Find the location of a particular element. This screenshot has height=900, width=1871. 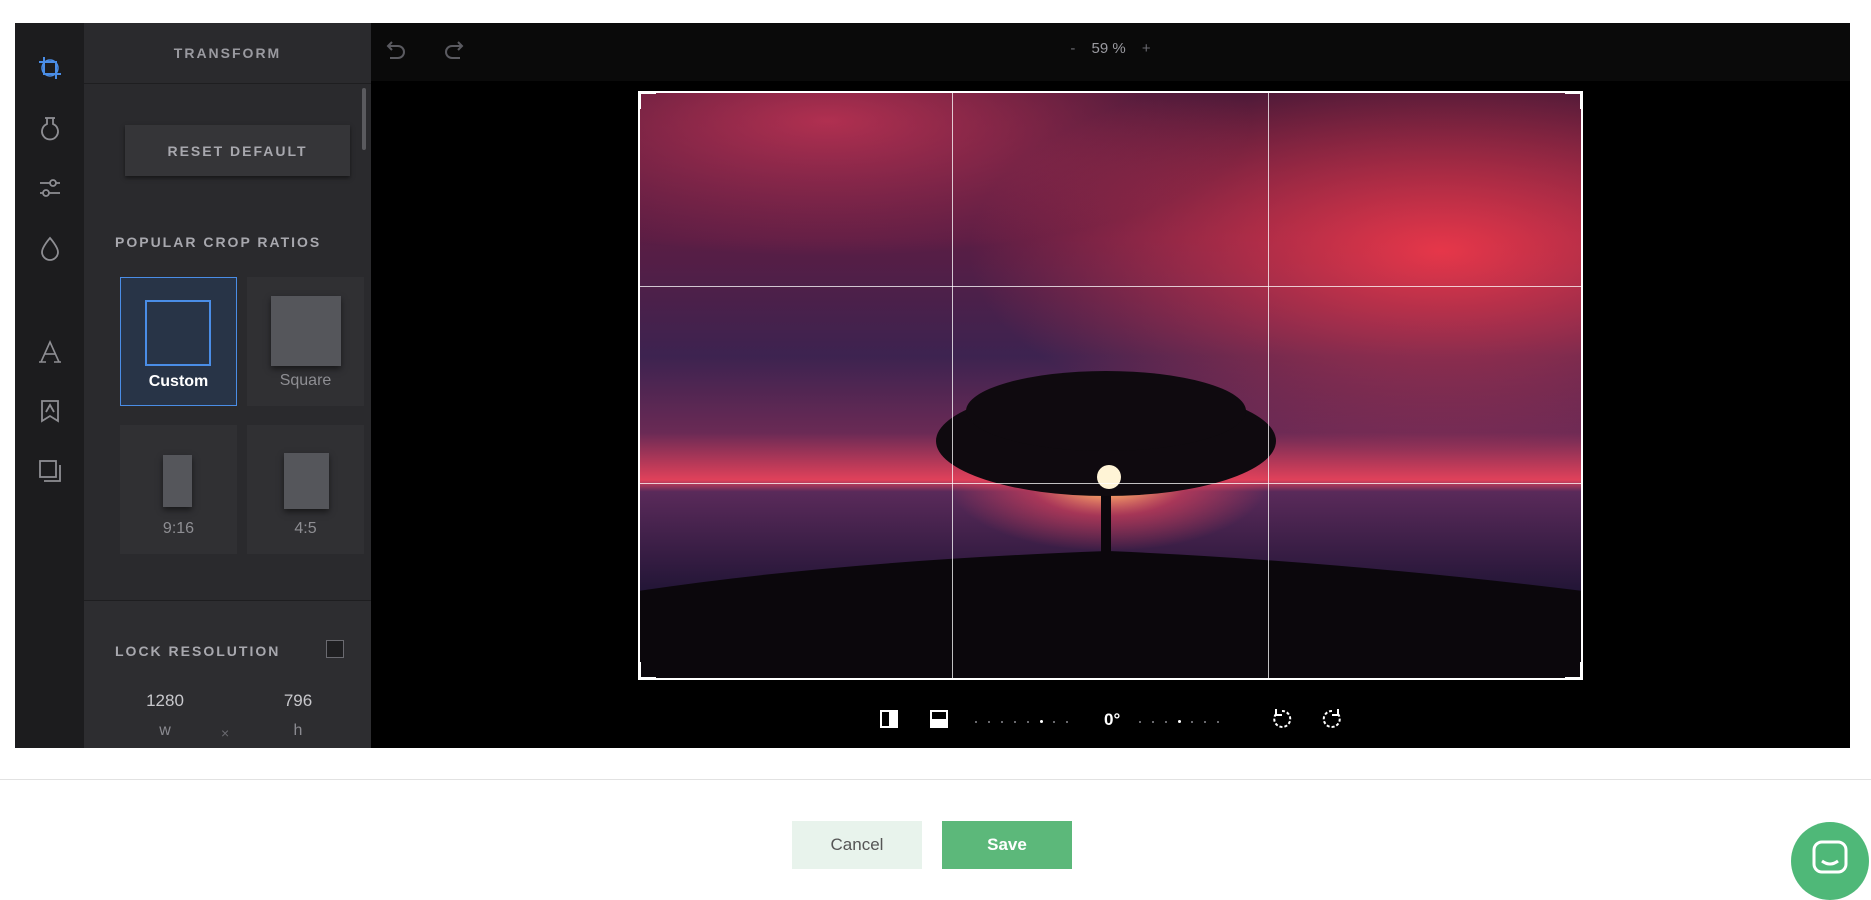

cancel-button: Cancel is located at coordinates (857, 845).